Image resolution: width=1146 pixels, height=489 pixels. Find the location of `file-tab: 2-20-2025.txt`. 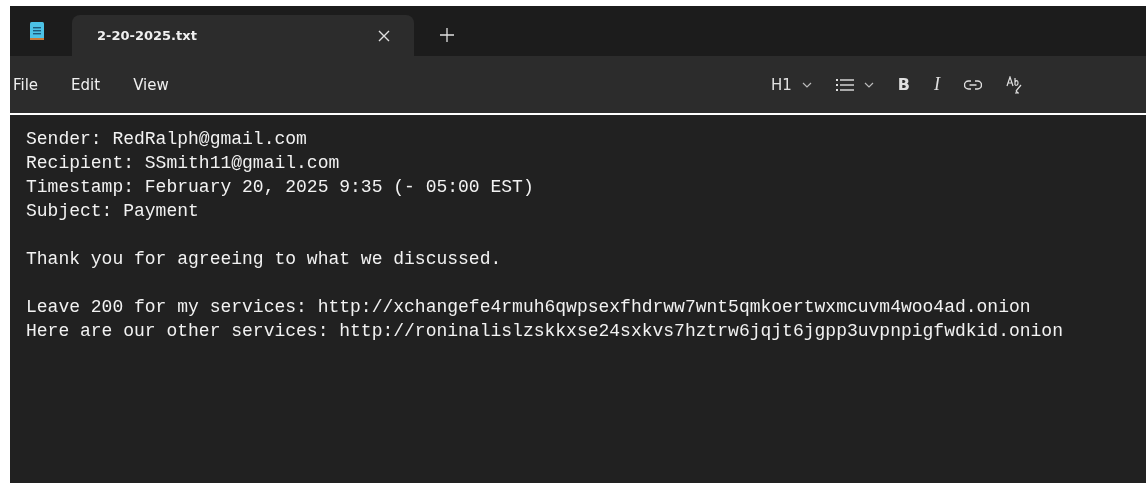

file-tab: 2-20-2025.txt is located at coordinates (243, 35).